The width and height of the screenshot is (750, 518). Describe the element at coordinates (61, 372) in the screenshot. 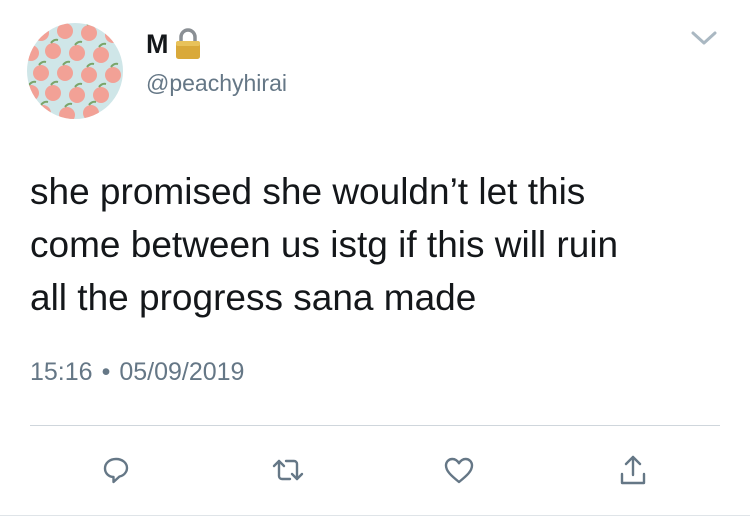

I see `tweet-time: 15:16` at that location.